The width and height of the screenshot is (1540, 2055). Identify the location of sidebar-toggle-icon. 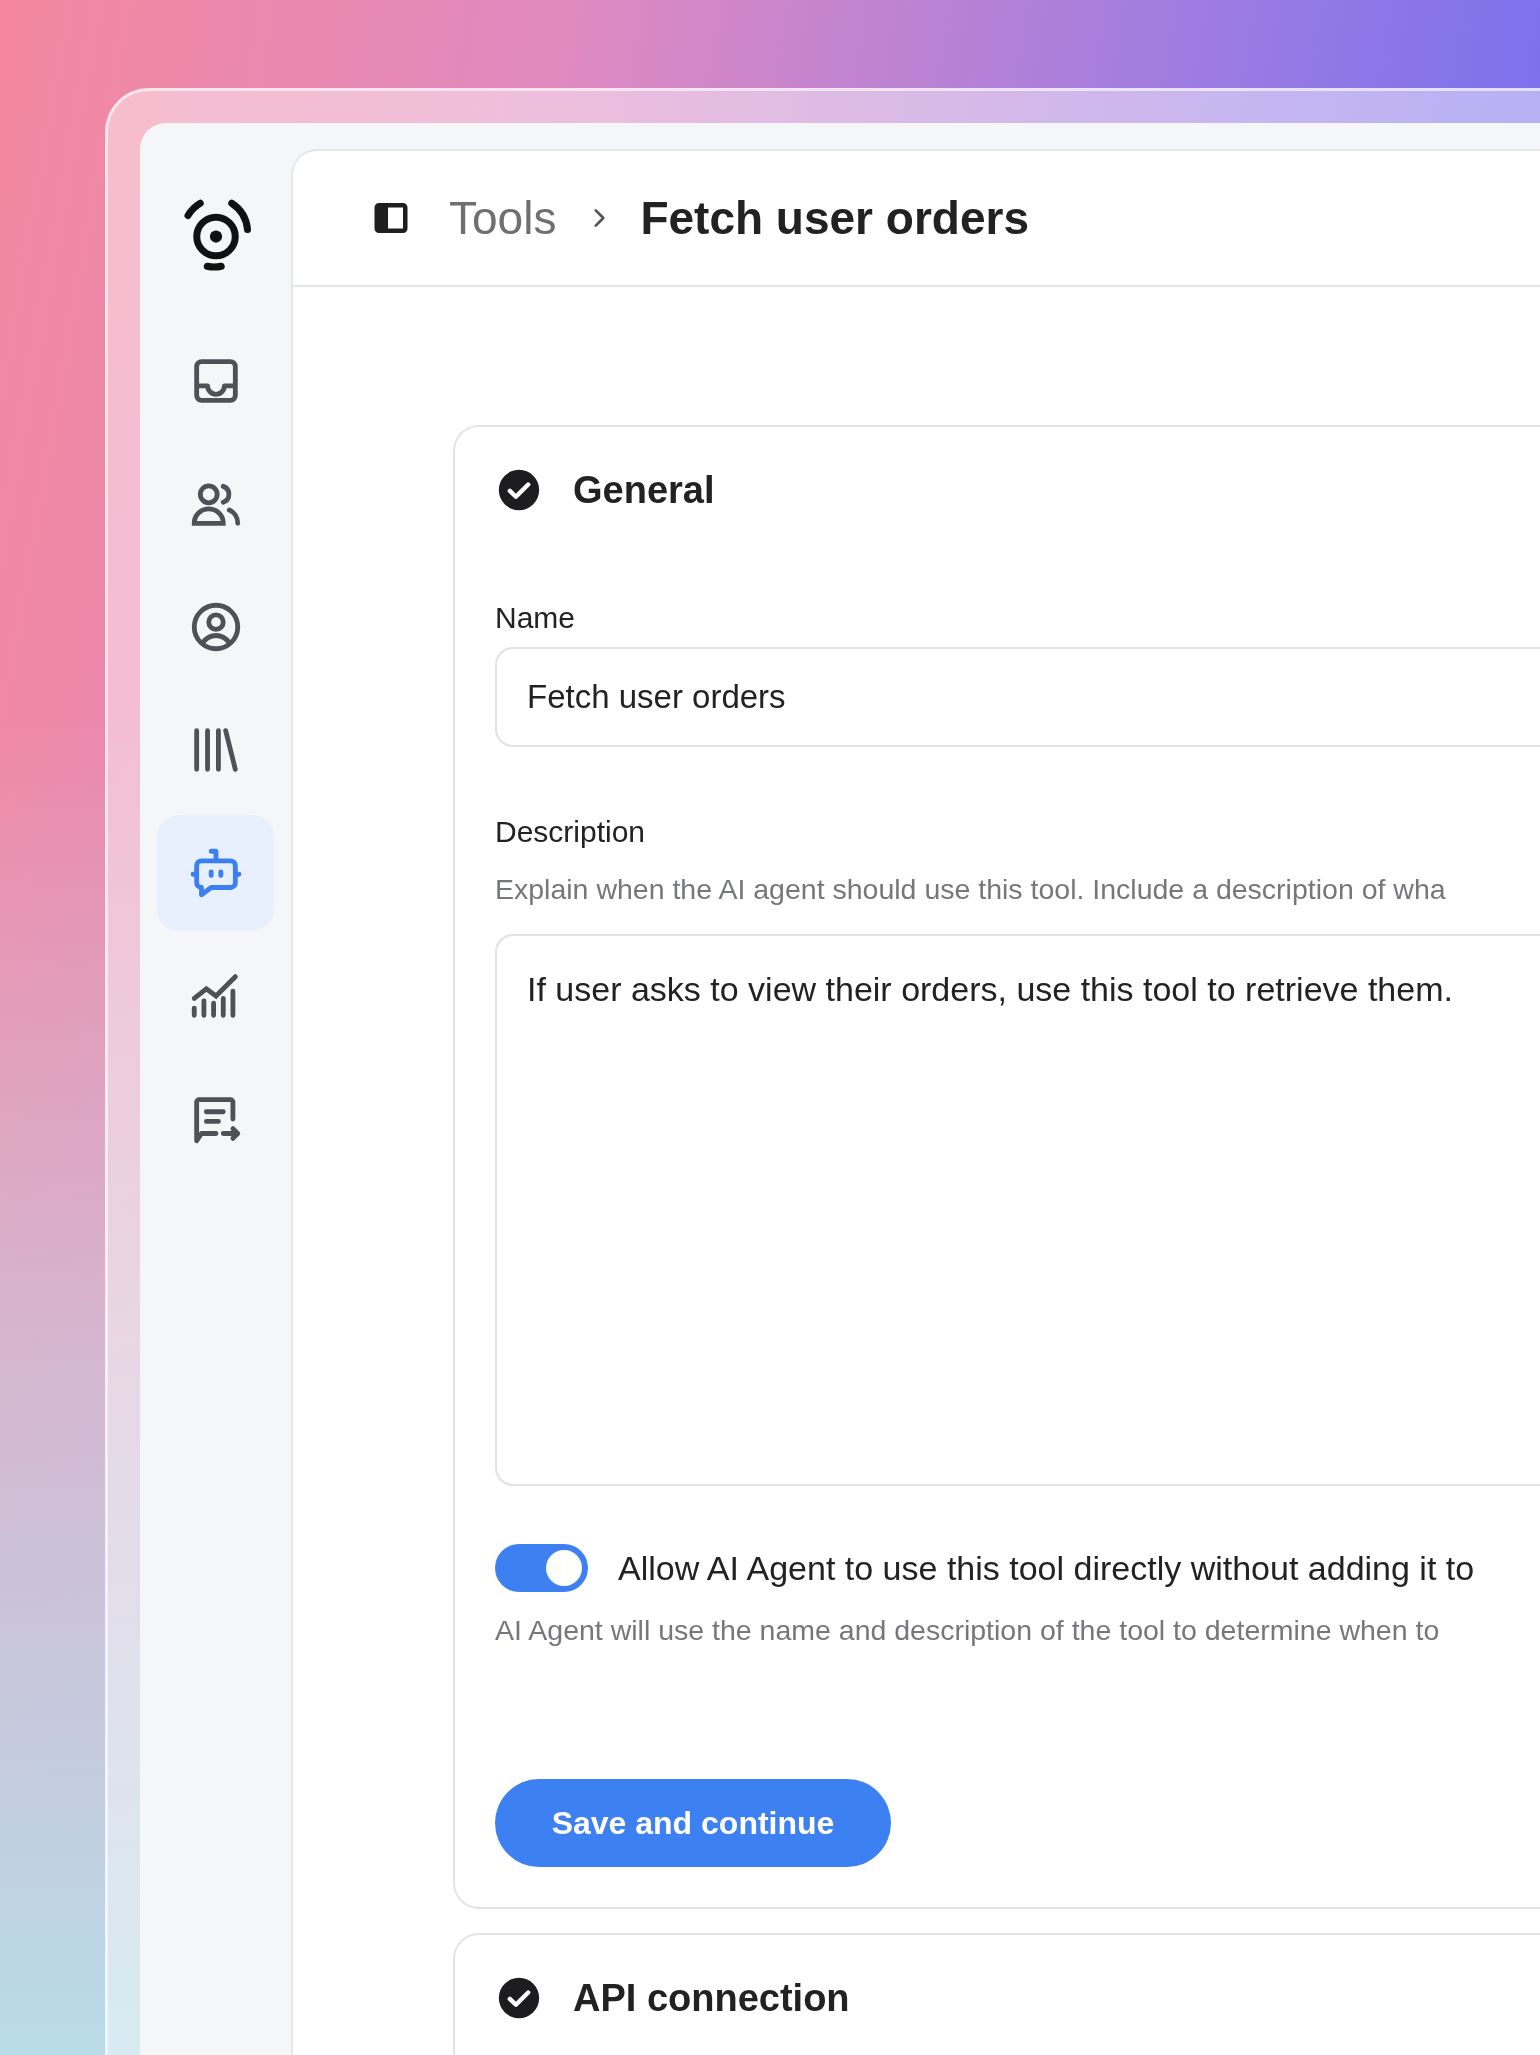
(391, 218).